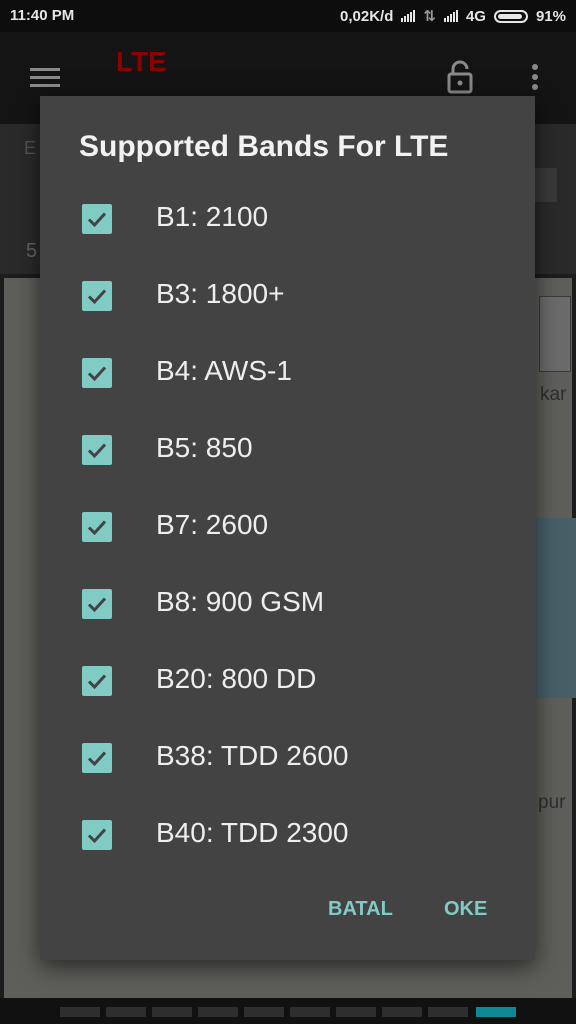 The height and width of the screenshot is (1024, 576). Describe the element at coordinates (550, 16) in the screenshot. I see `battery-level: 91%` at that location.